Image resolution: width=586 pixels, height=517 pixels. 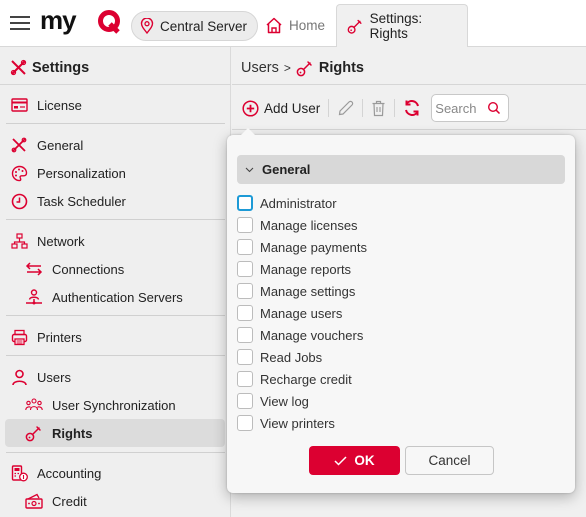 What do you see at coordinates (302, 401) in the screenshot?
I see `permission-view-log: View log` at bounding box center [302, 401].